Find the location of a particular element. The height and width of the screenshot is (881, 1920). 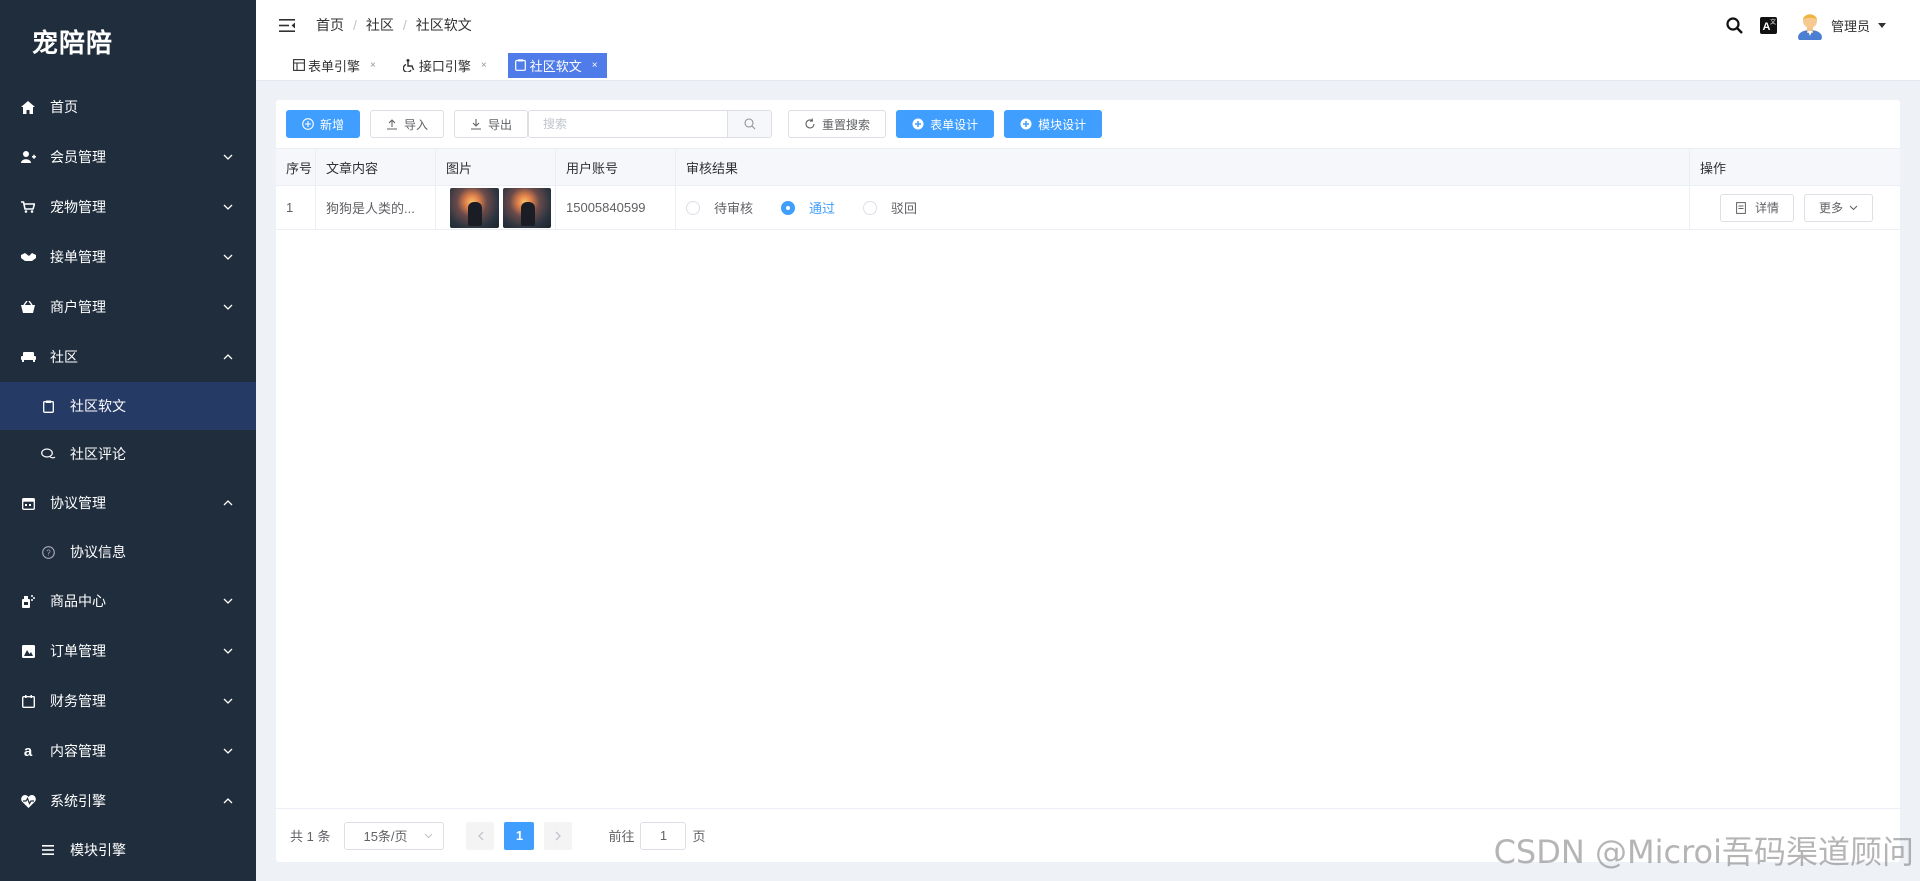

sidebar-item-module-engine: 模块引擎 is located at coordinates (128, 850).